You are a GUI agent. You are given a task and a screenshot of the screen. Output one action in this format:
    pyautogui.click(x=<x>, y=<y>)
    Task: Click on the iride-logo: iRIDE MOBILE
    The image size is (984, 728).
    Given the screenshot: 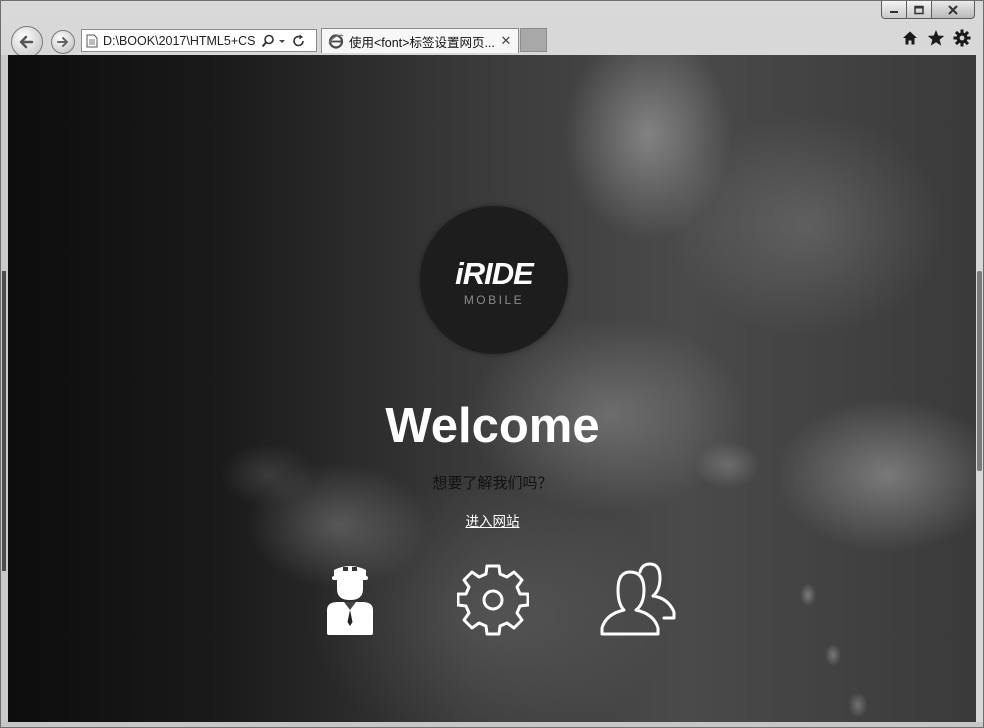 What is the action you would take?
    pyautogui.click(x=494, y=280)
    